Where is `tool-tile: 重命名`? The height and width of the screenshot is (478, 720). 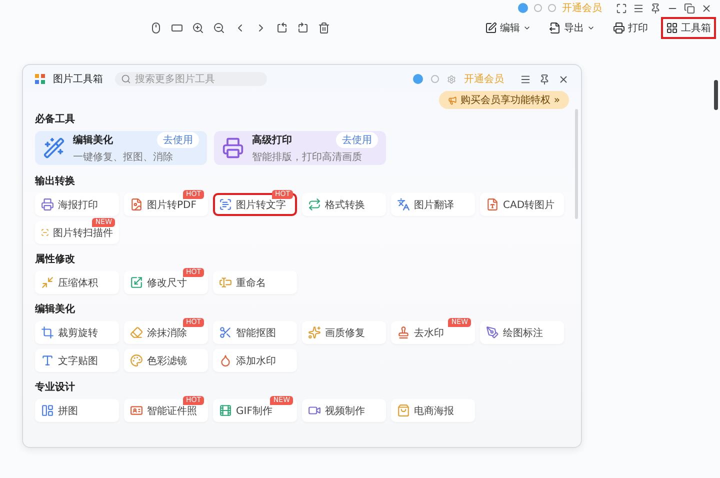 tool-tile: 重命名 is located at coordinates (255, 282).